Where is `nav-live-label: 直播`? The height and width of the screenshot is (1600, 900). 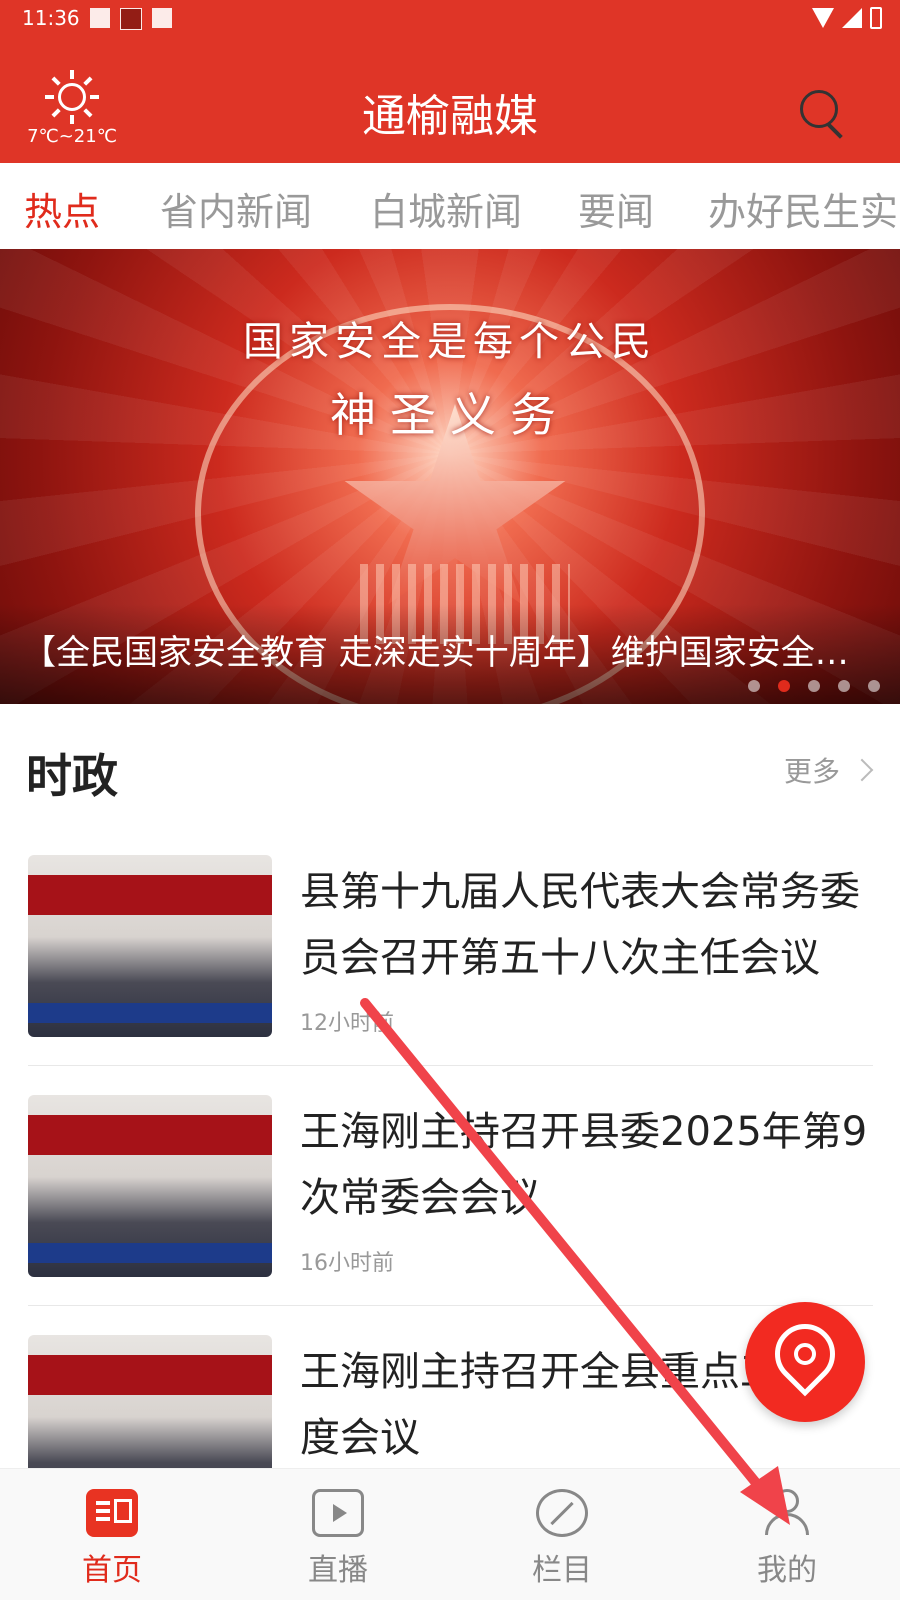 nav-live-label: 直播 is located at coordinates (338, 1570).